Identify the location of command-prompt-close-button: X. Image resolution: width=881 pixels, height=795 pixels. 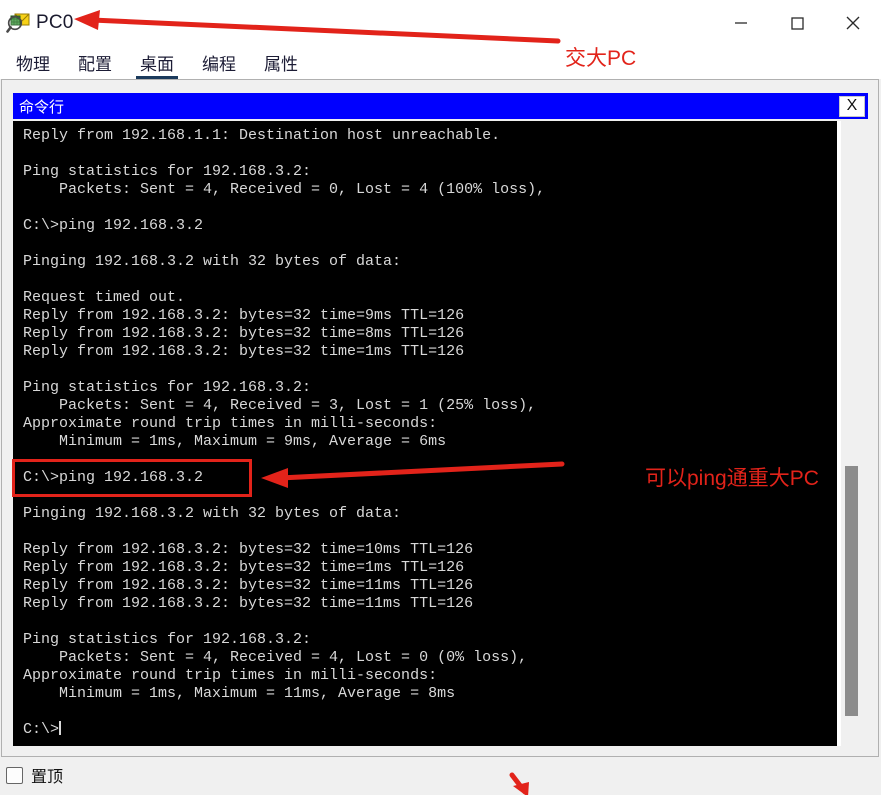
(852, 106).